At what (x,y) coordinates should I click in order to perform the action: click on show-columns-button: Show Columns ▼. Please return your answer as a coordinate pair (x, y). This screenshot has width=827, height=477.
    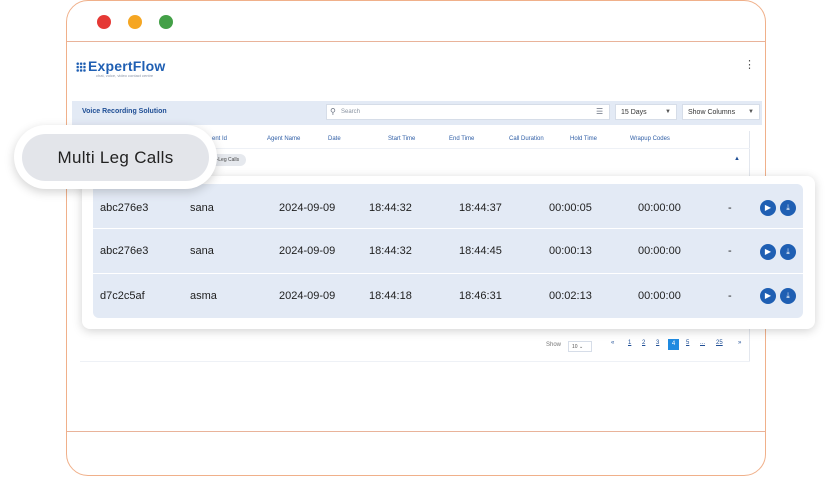
    Looking at the image, I should click on (721, 112).